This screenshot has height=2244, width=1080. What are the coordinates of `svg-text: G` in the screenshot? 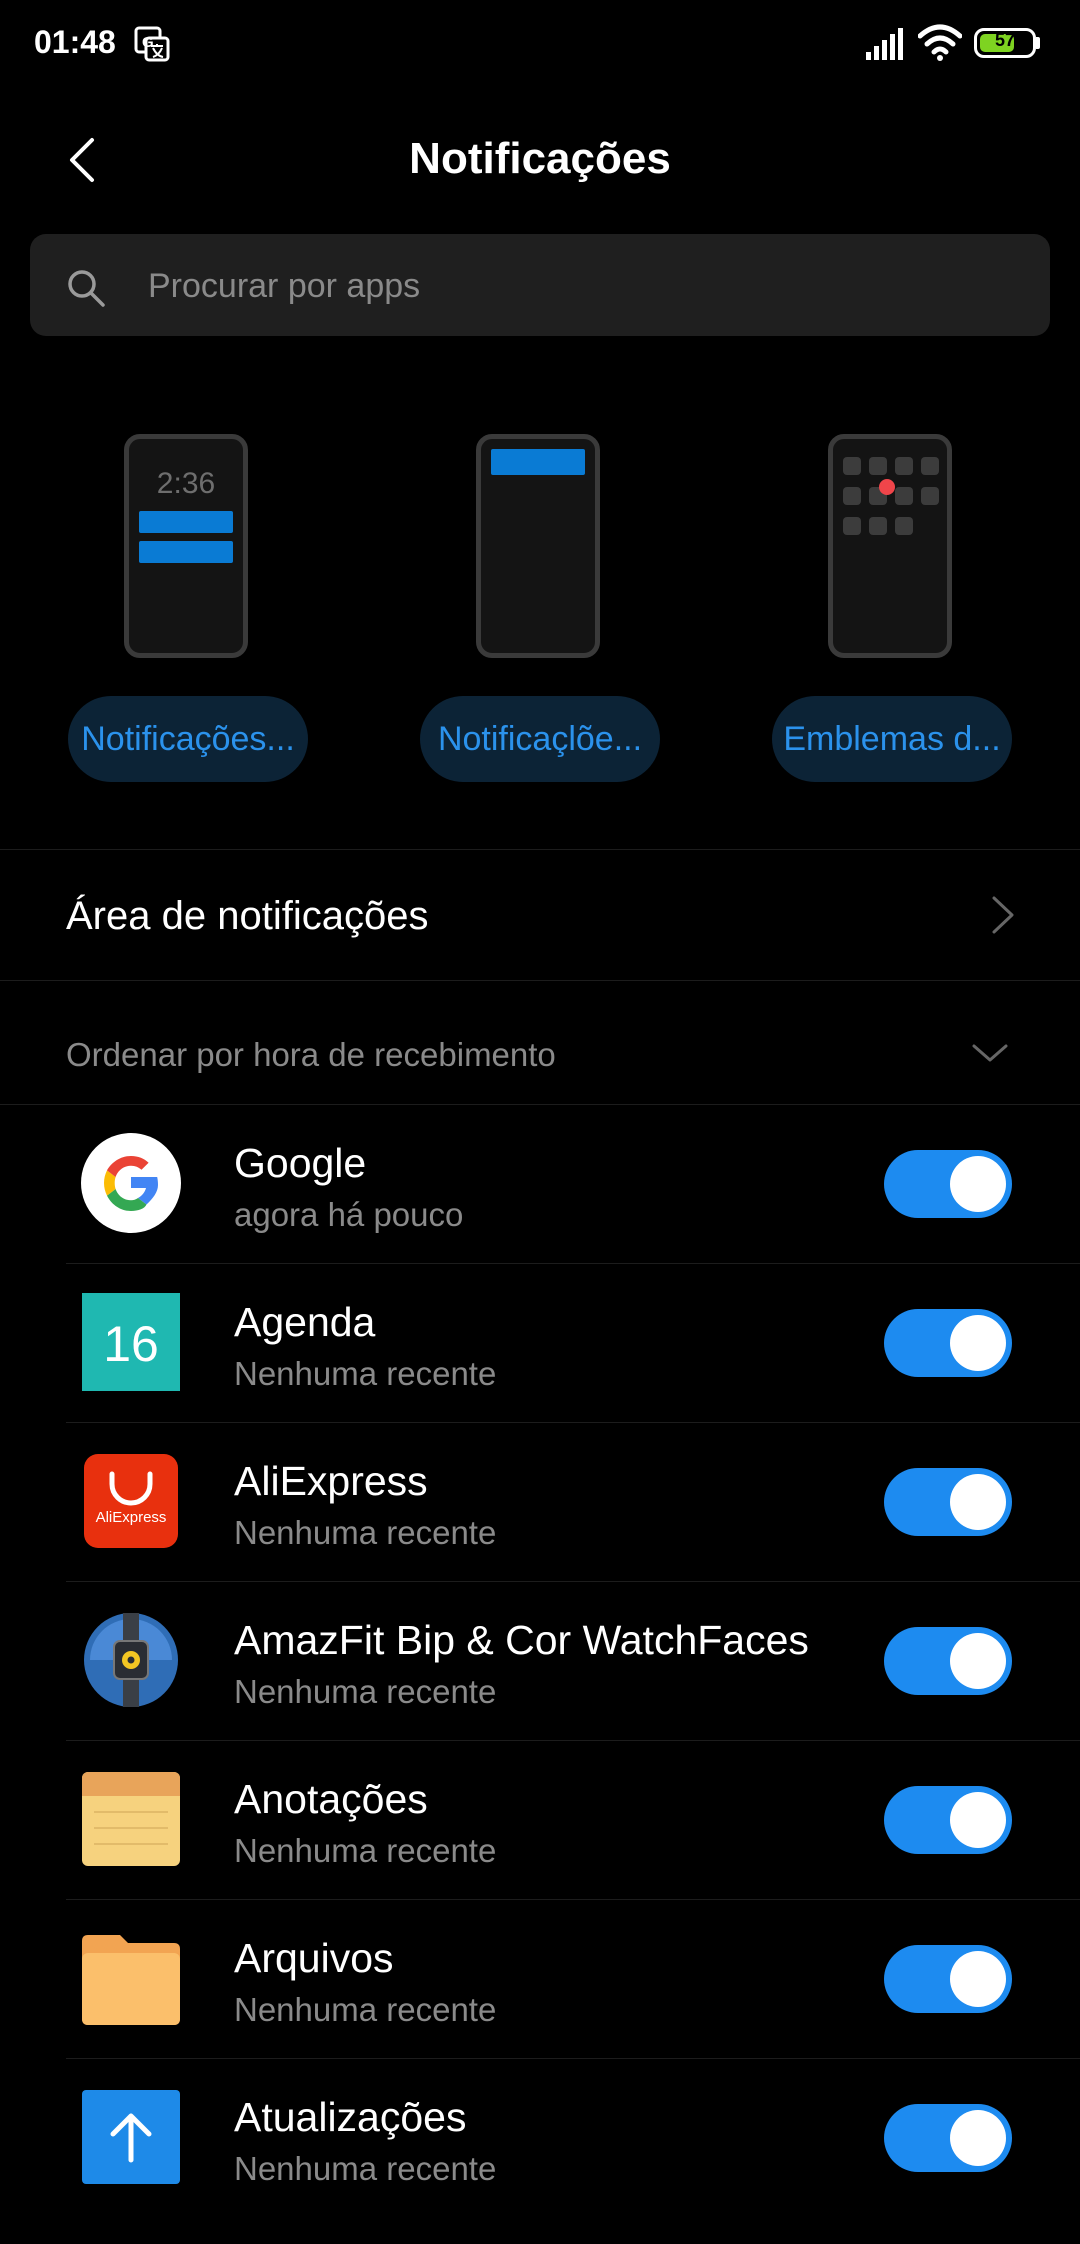 It's located at (148, 42).